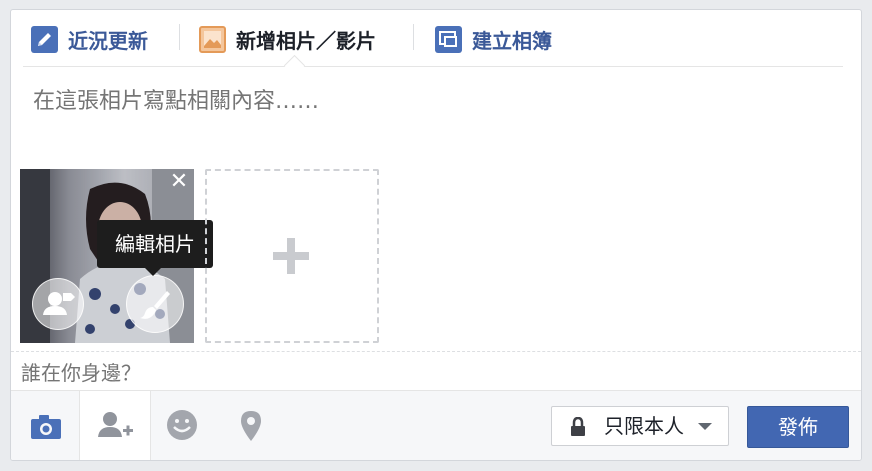 This screenshot has width=872, height=471. I want to click on add-more-photos-tile, so click(292, 256).